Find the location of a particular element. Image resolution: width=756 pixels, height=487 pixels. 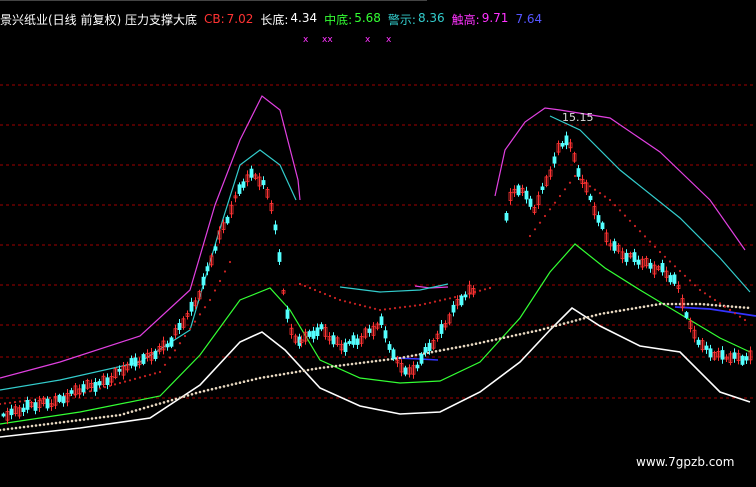

stock-title: 景兴纸业(日线 前复权) 压力支撑大底 is located at coordinates (98, 19).